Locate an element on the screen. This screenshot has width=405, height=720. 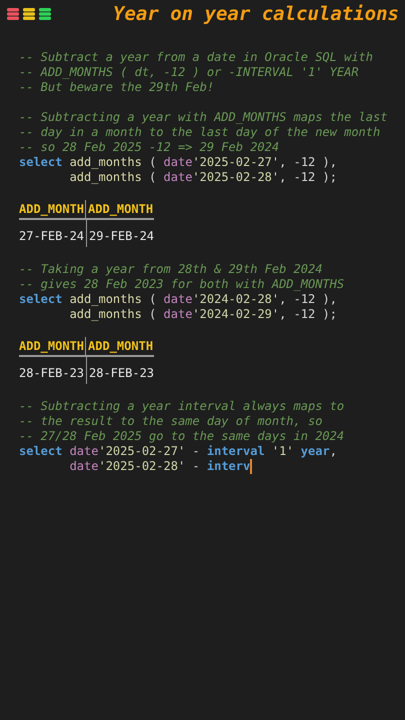
table-cell: 27-FEB-24 is located at coordinates (51, 236).